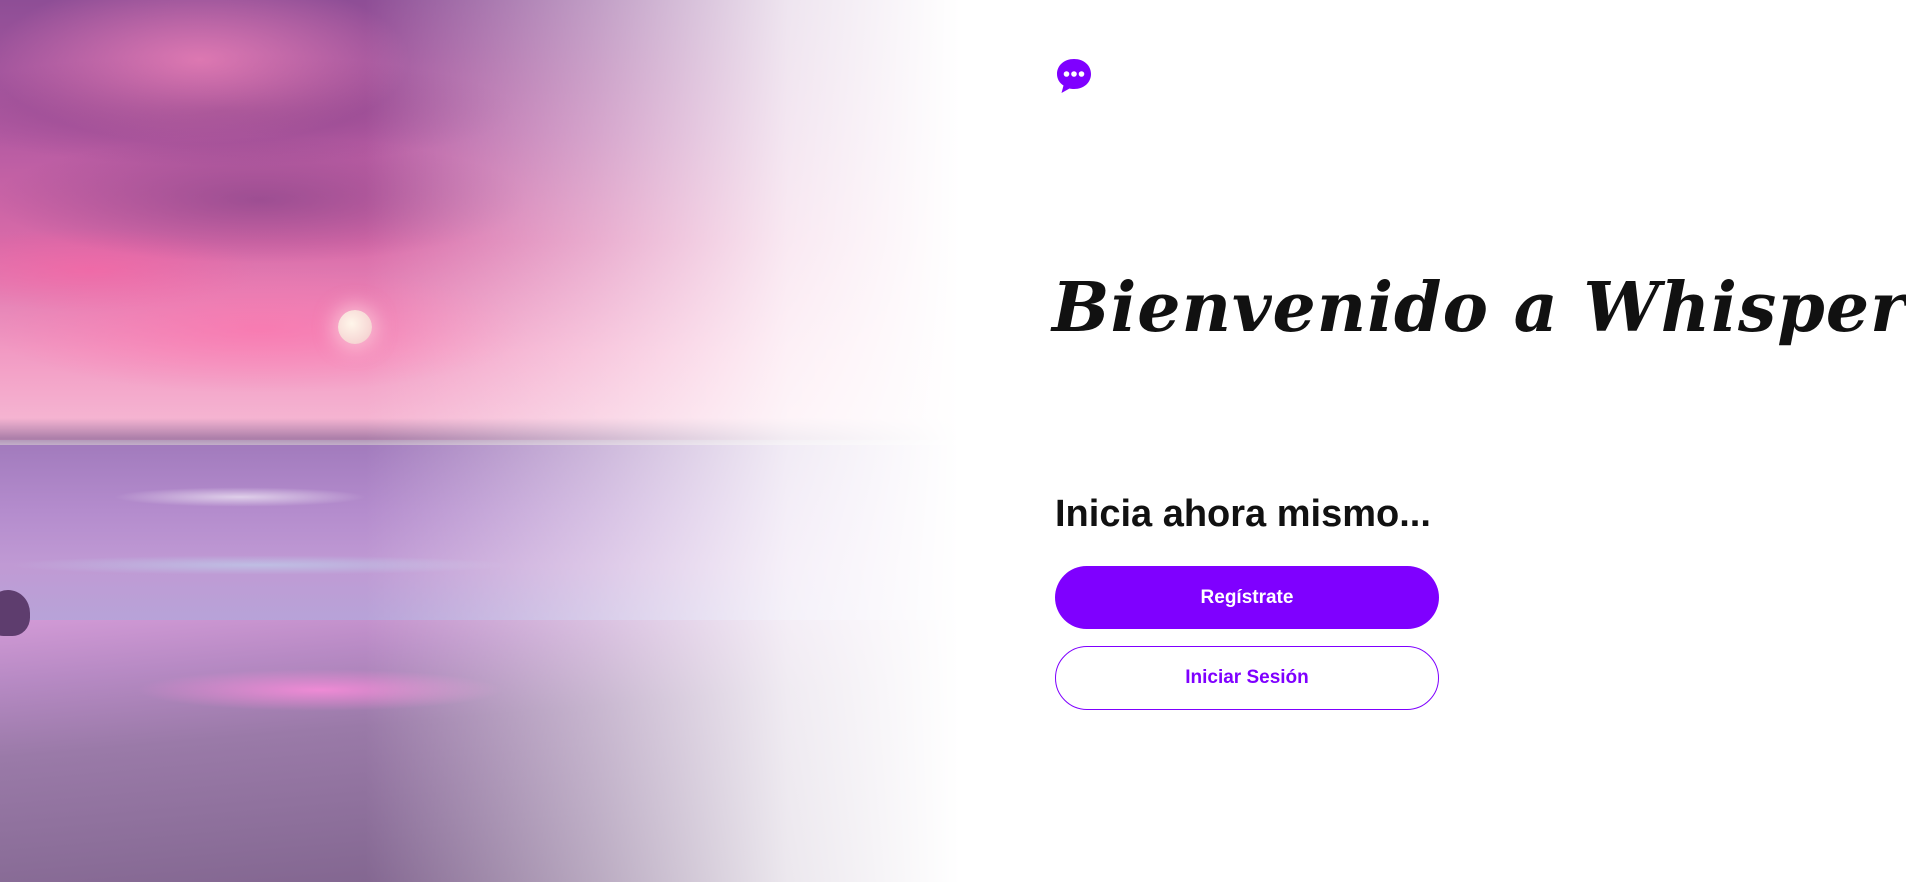 The width and height of the screenshot is (1906, 882). What do you see at coordinates (1479, 308) in the screenshot?
I see `welcome-title: Bienvenido a Whisper` at bounding box center [1479, 308].